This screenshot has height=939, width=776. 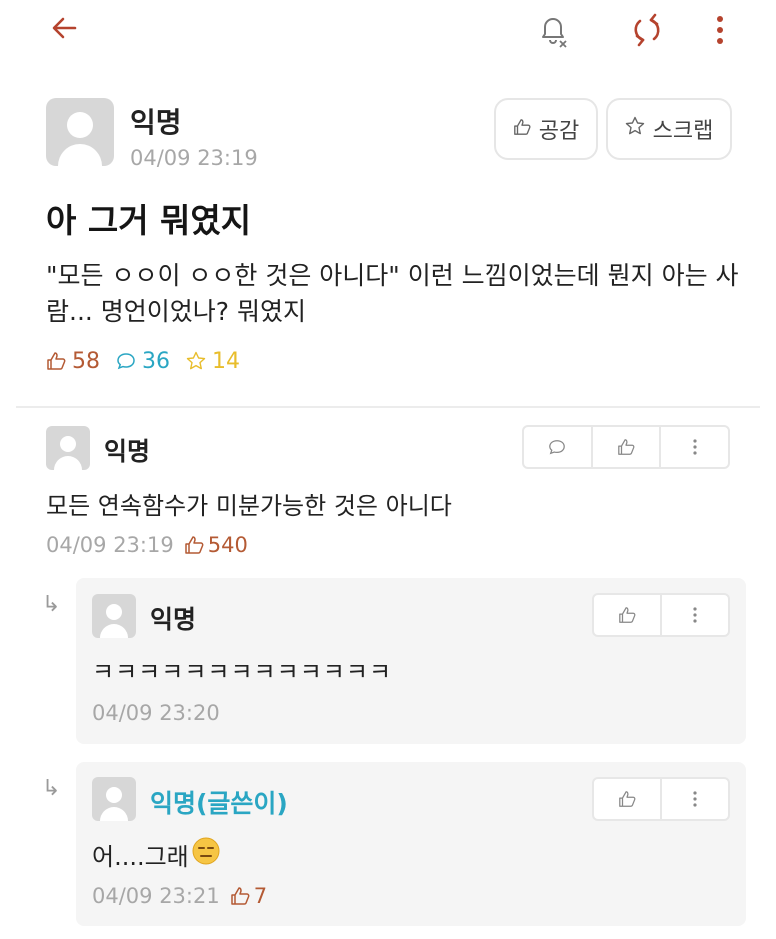 I want to click on comment-like-button, so click(x=627, y=447).